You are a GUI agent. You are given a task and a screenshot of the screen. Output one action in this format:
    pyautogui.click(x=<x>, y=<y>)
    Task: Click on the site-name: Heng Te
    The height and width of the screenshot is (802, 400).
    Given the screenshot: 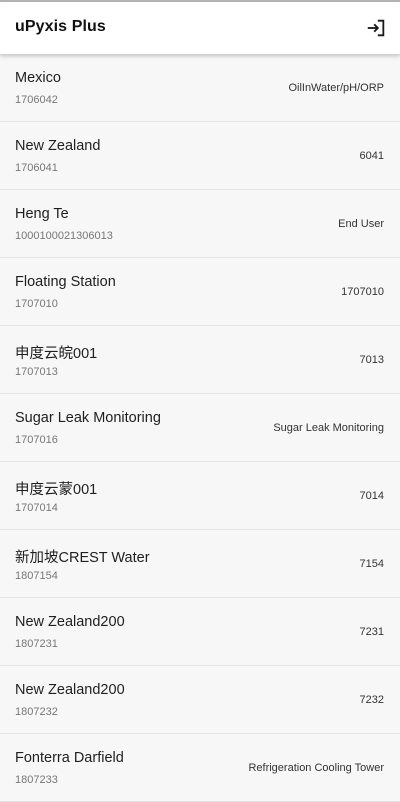 What is the action you would take?
    pyautogui.click(x=42, y=214)
    